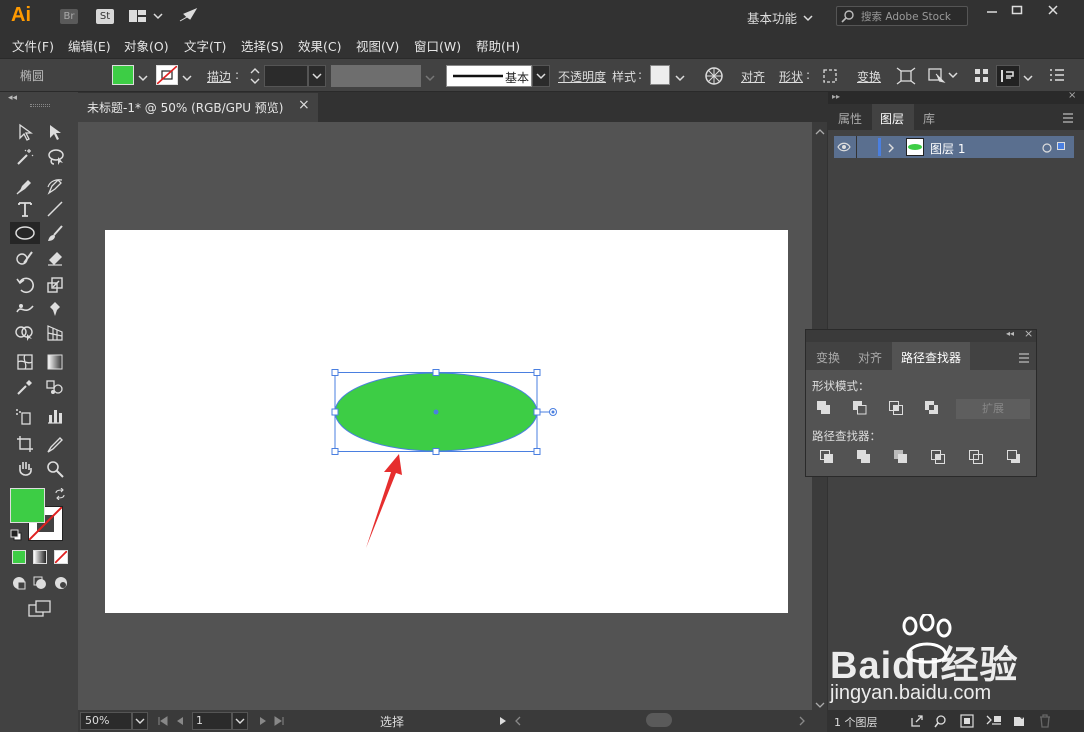 The image size is (1084, 732). I want to click on search-icon, so click(848, 17).